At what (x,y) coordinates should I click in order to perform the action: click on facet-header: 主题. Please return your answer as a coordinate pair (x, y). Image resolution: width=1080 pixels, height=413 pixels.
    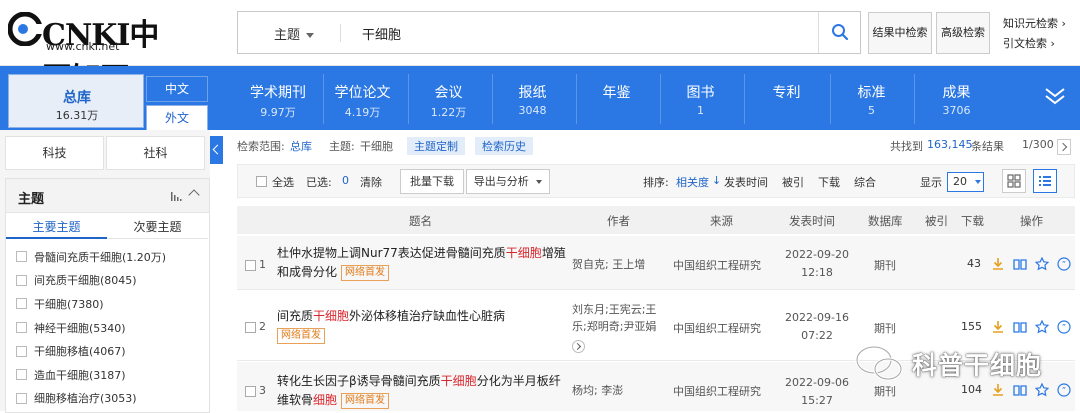
    Looking at the image, I should click on (107, 196).